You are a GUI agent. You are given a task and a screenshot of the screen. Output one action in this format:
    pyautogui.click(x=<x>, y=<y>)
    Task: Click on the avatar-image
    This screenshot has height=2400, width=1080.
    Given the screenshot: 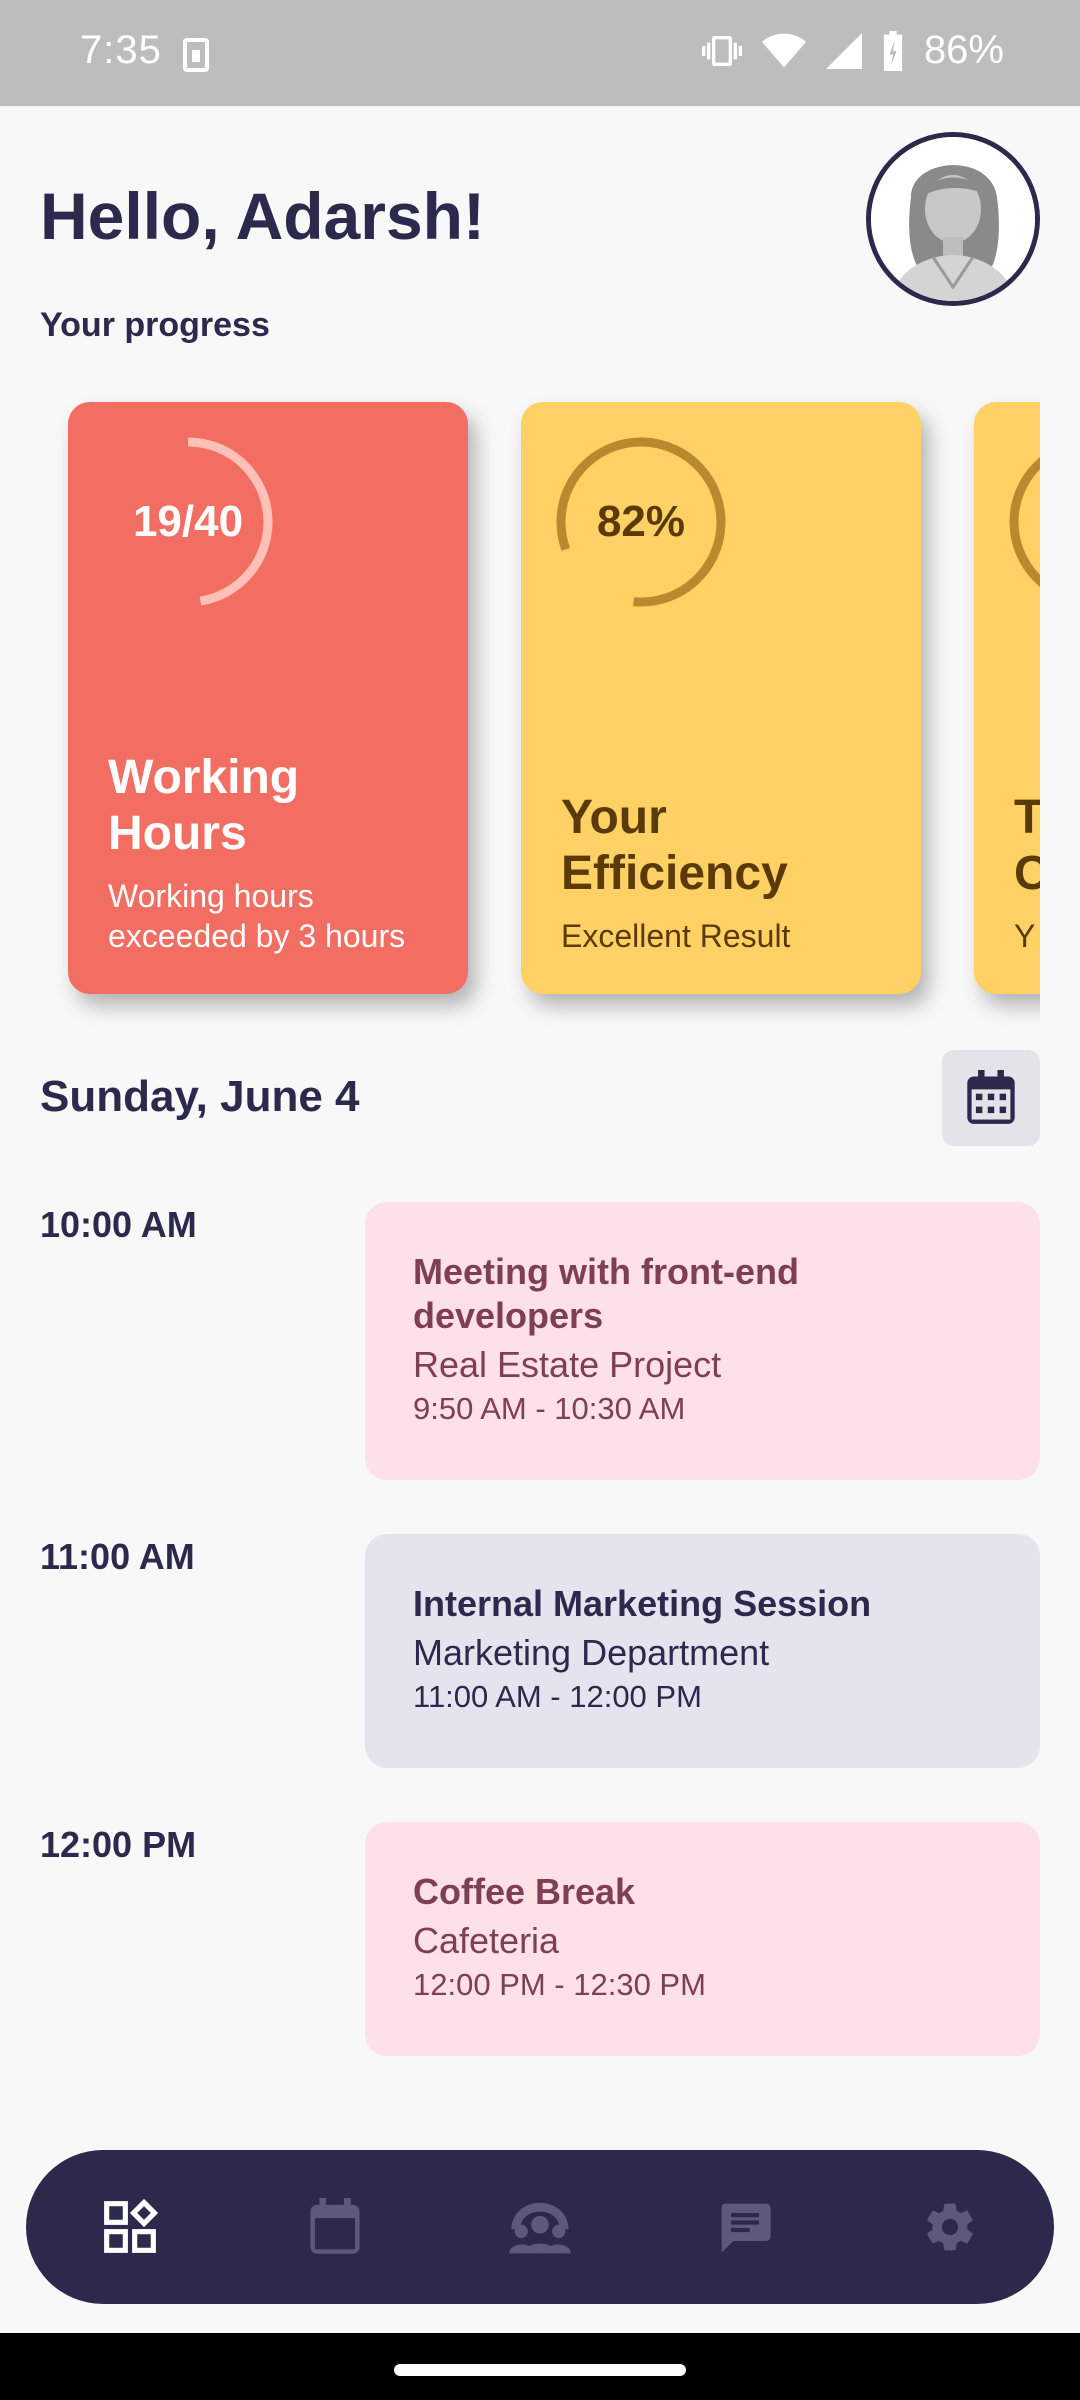 What is the action you would take?
    pyautogui.click(x=953, y=219)
    